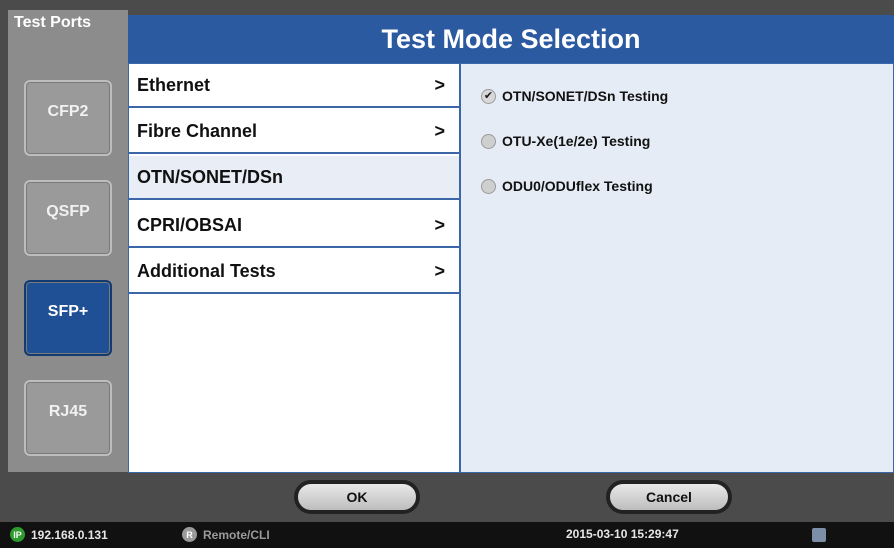 This screenshot has width=894, height=548. Describe the element at coordinates (68, 418) in the screenshot. I see `port-button-rj45: RJ45` at that location.